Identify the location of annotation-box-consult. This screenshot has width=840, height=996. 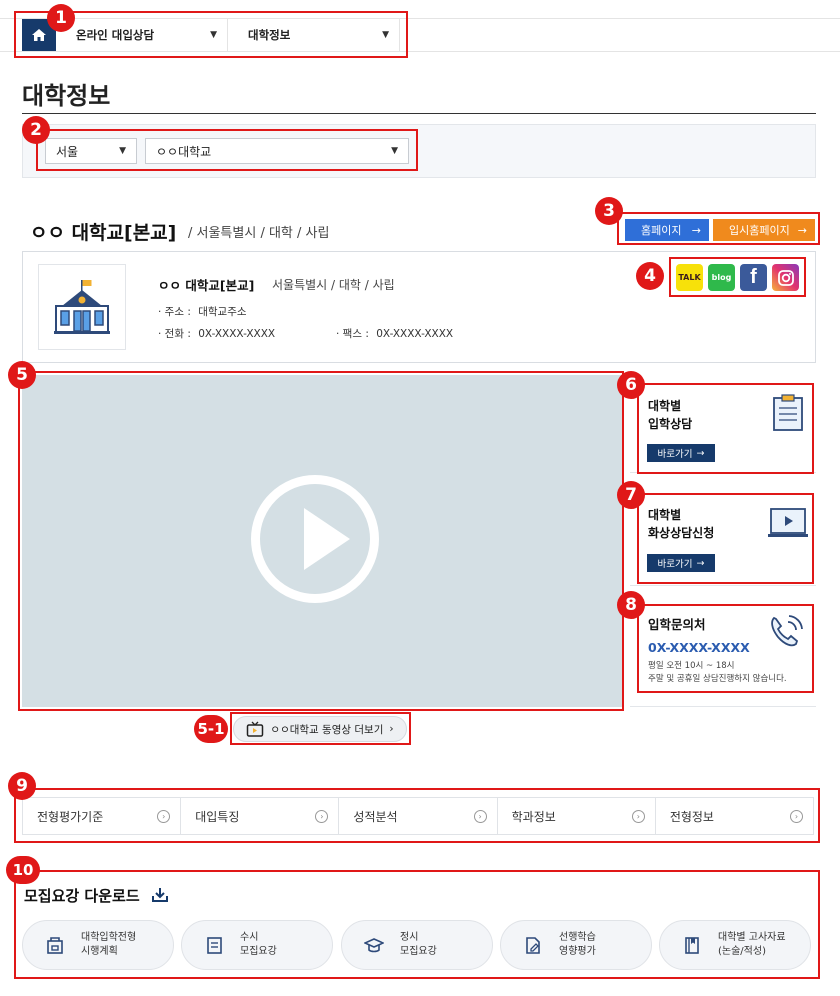
(725, 428).